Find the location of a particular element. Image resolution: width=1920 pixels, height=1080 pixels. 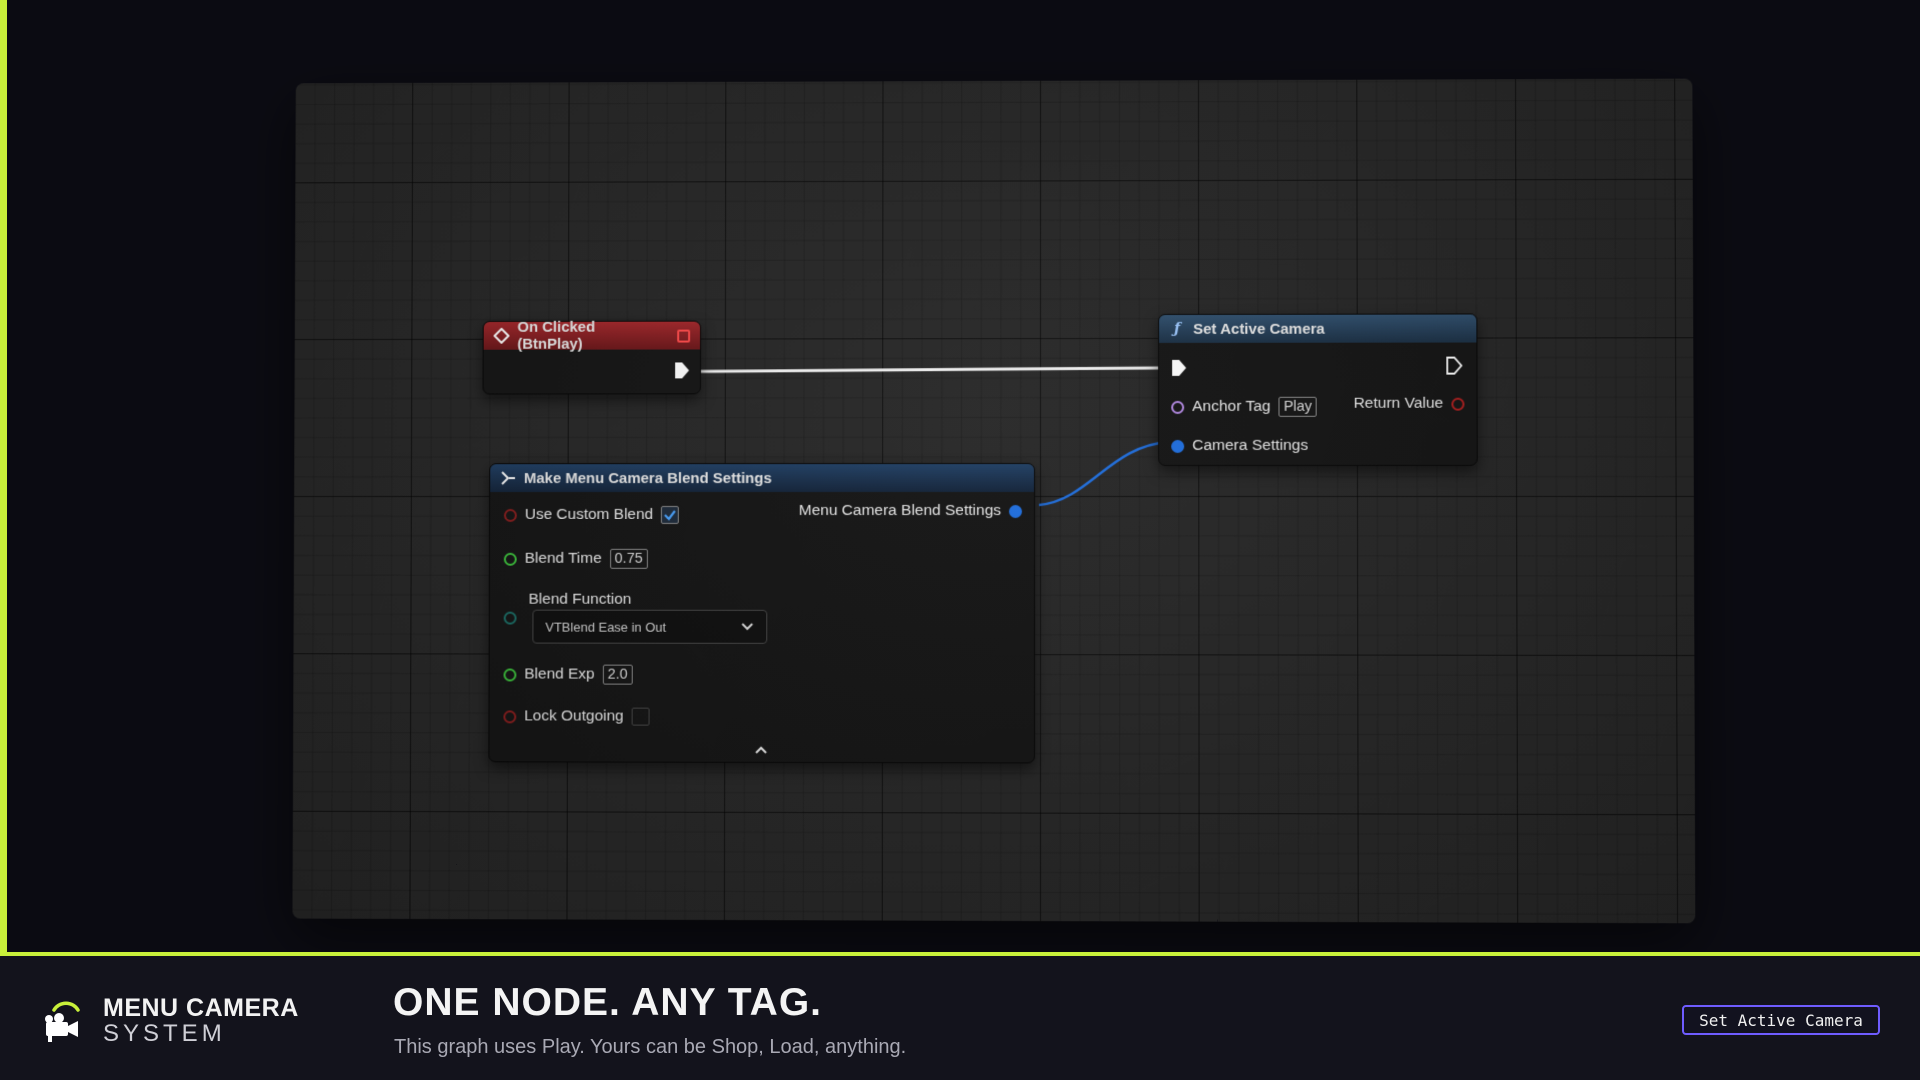

blend-function-label: Blend Function is located at coordinates (580, 599).